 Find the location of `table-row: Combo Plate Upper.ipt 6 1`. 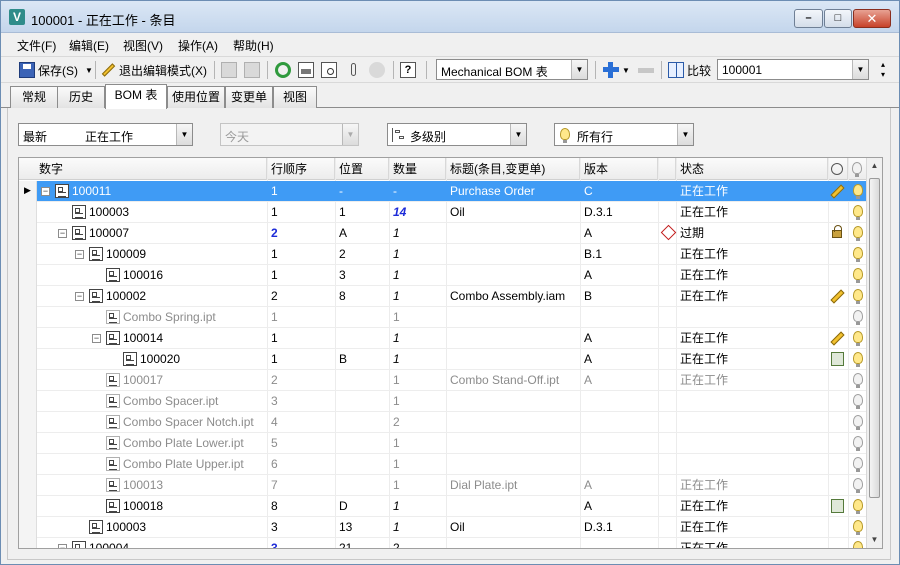

table-row: Combo Plate Upper.ipt 6 1 is located at coordinates (443, 464).